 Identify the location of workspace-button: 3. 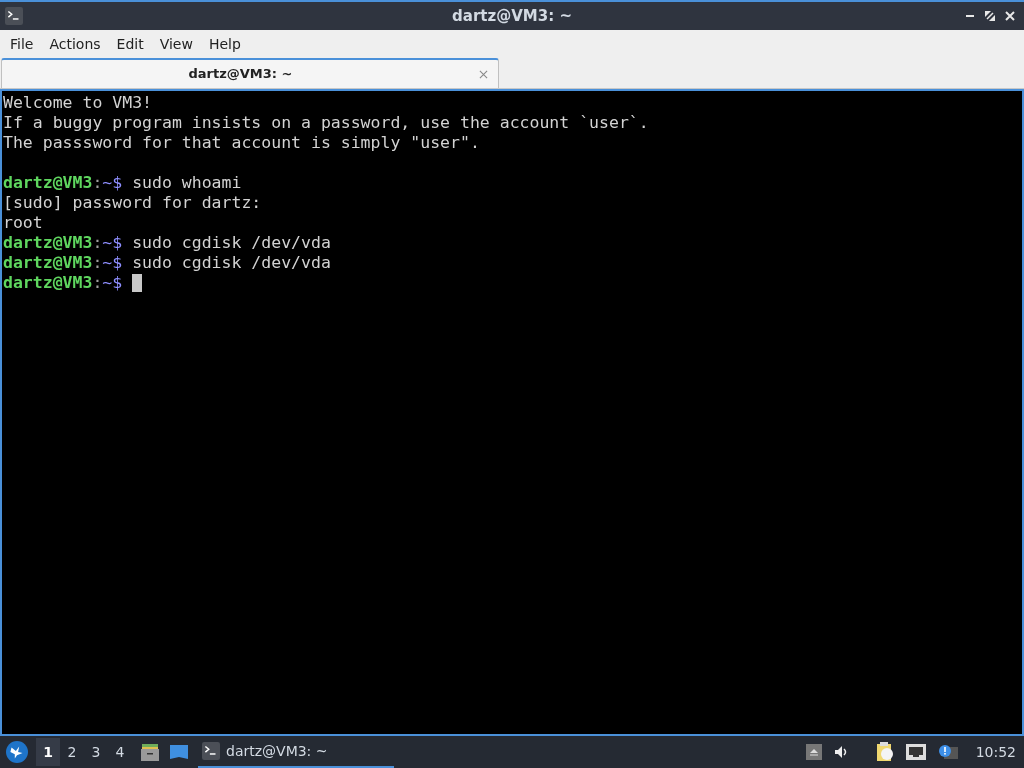
(96, 752).